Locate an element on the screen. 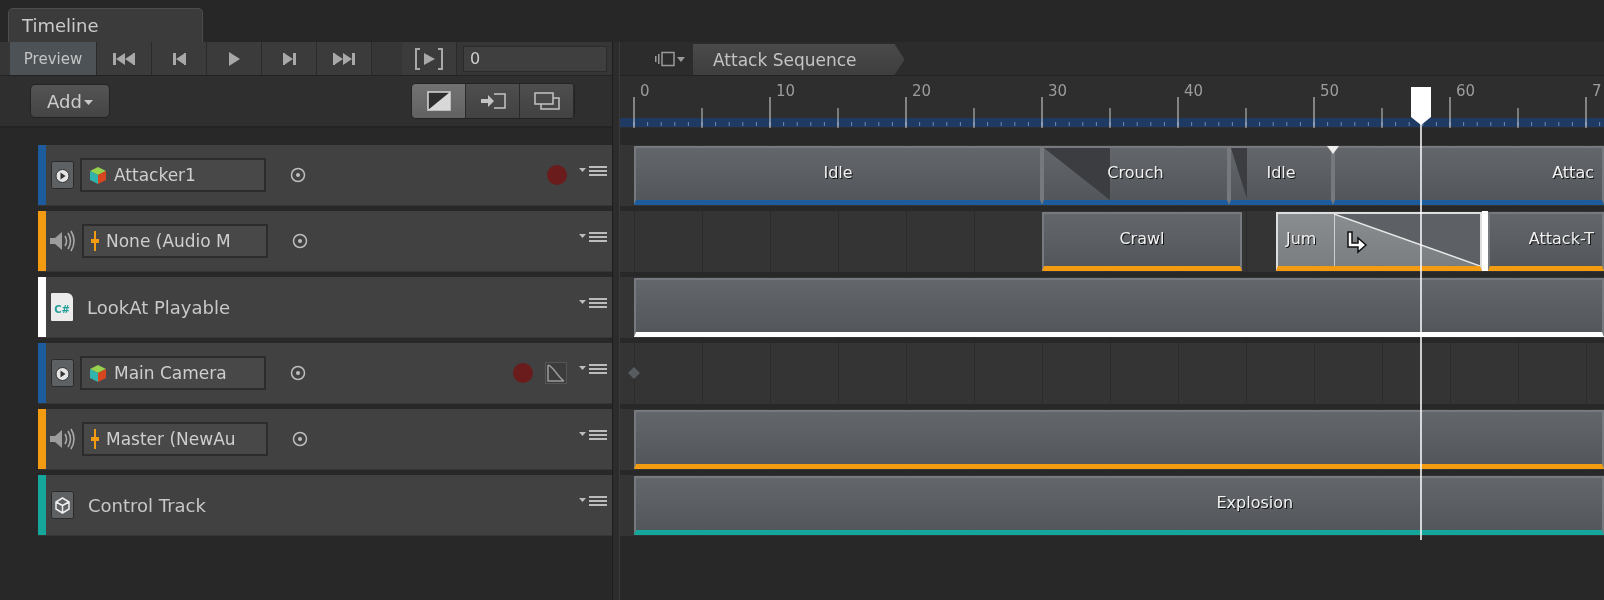 The image size is (1604, 600). play-icon is located at coordinates (234, 58).